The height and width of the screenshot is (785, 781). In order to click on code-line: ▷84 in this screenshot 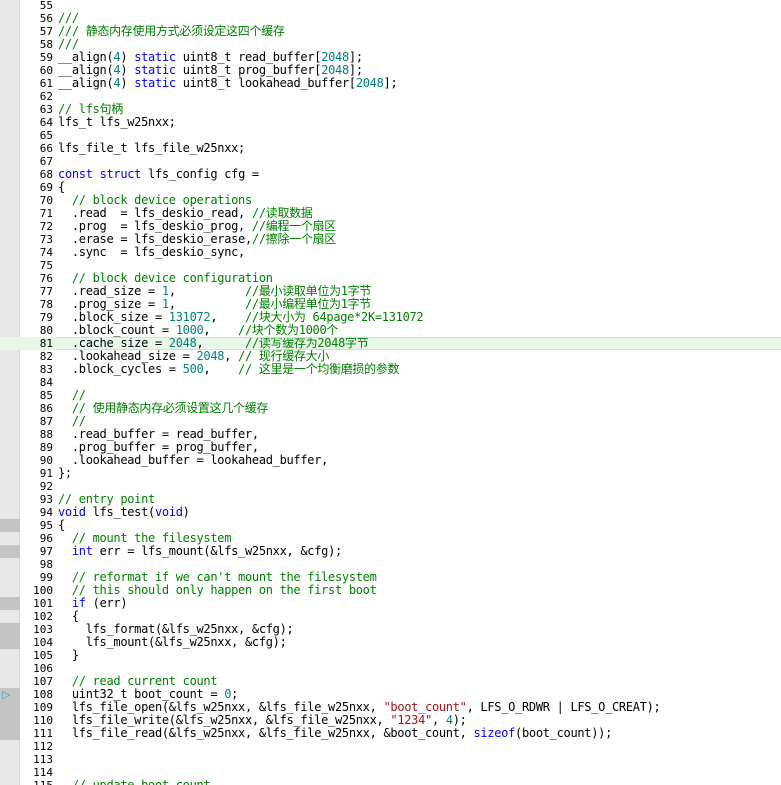, I will do `click(390, 382)`.